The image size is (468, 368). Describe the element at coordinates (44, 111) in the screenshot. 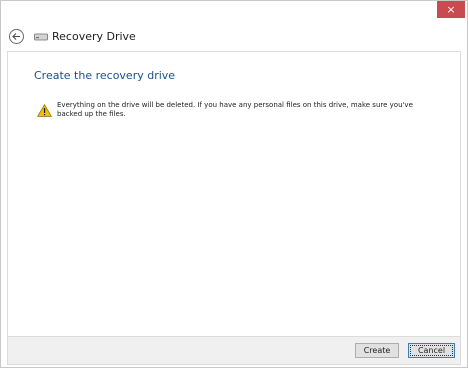

I see `warning-icon` at that location.